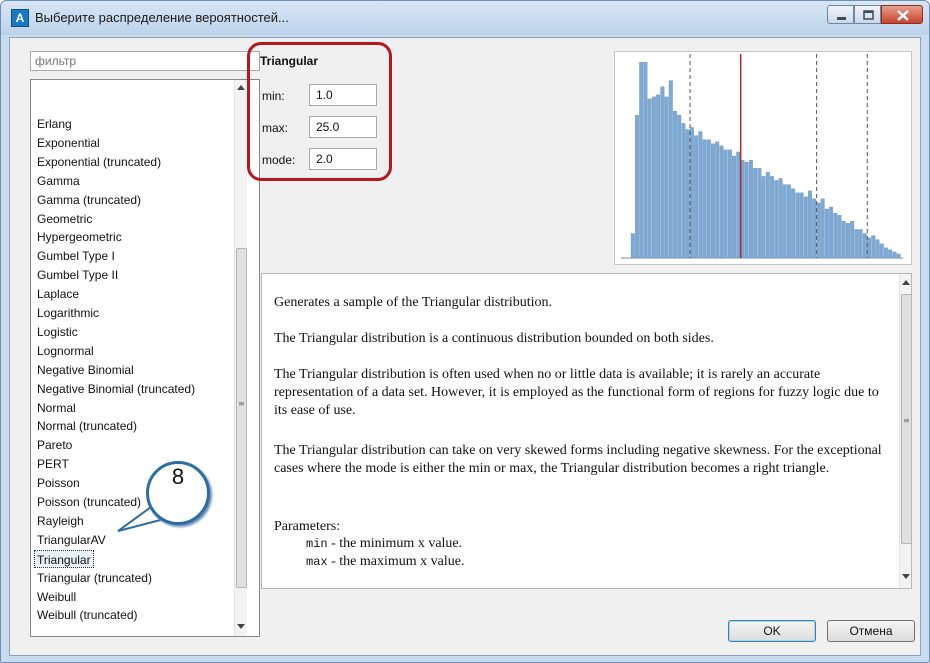  I want to click on param-desc-min: - the minimum x value., so click(395, 543).